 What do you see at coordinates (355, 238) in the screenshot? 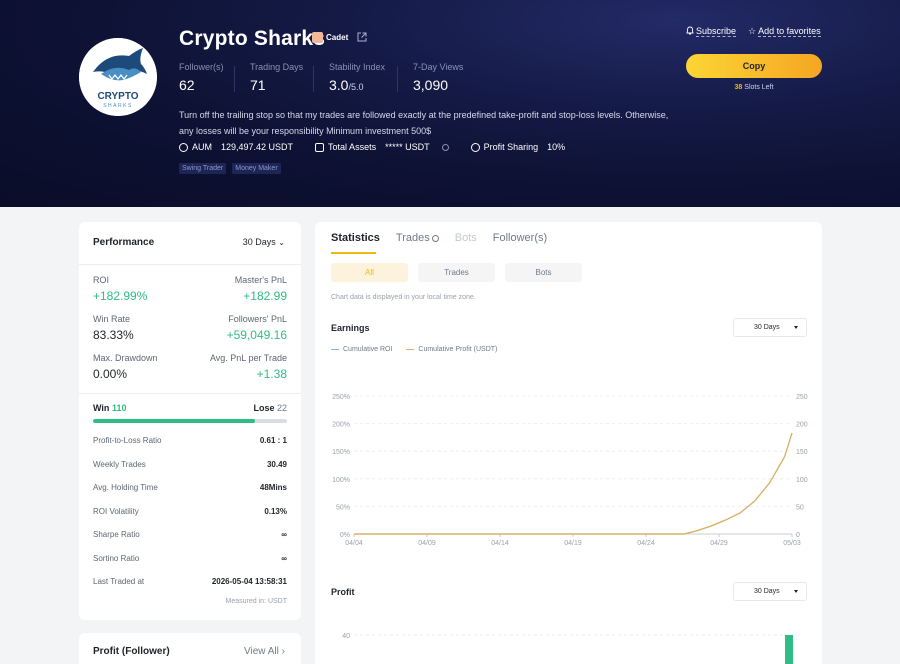
I see `tab-statistics: Statistics` at bounding box center [355, 238].